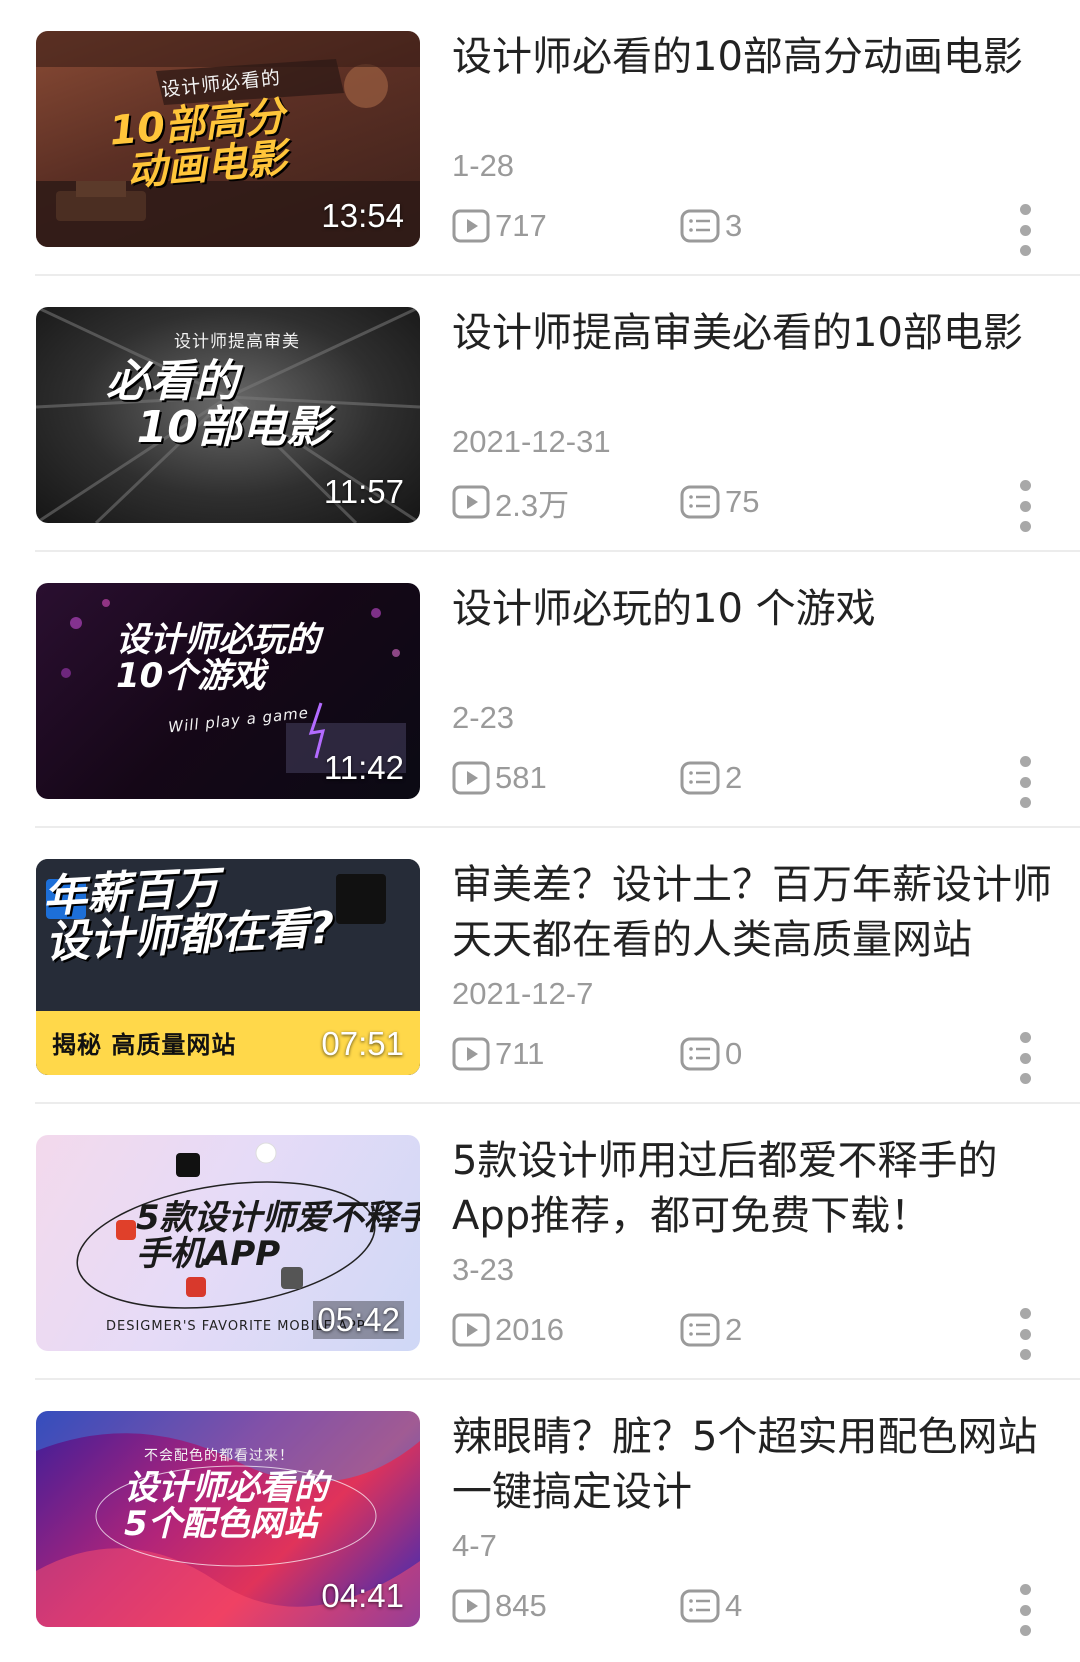 This screenshot has width=1080, height=1662. What do you see at coordinates (226, 1506) in the screenshot?
I see `thumbnail-headline: 设计师必看的 5个配色网站` at bounding box center [226, 1506].